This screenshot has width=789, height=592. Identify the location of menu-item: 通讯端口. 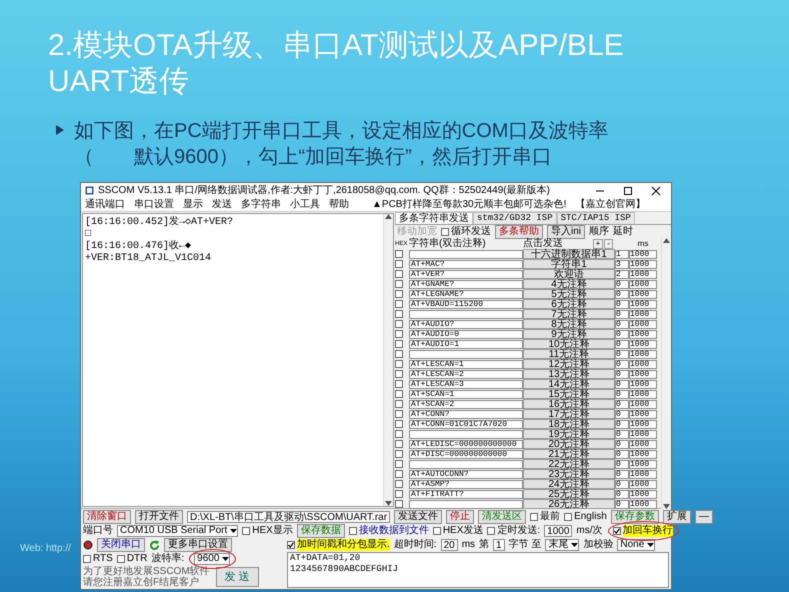
(105, 204).